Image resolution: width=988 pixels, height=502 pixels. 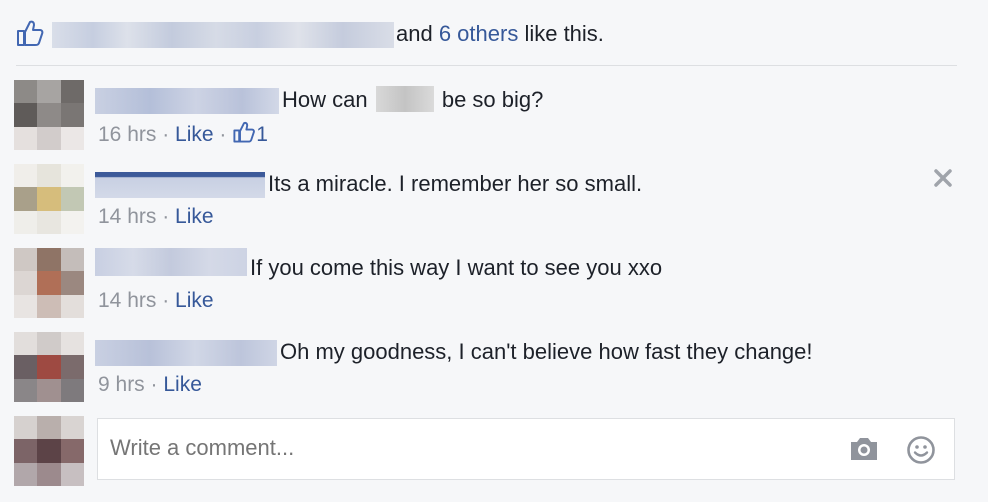 I want to click on comment-meta: 16 hrs · Like · 1, so click(x=183, y=134).